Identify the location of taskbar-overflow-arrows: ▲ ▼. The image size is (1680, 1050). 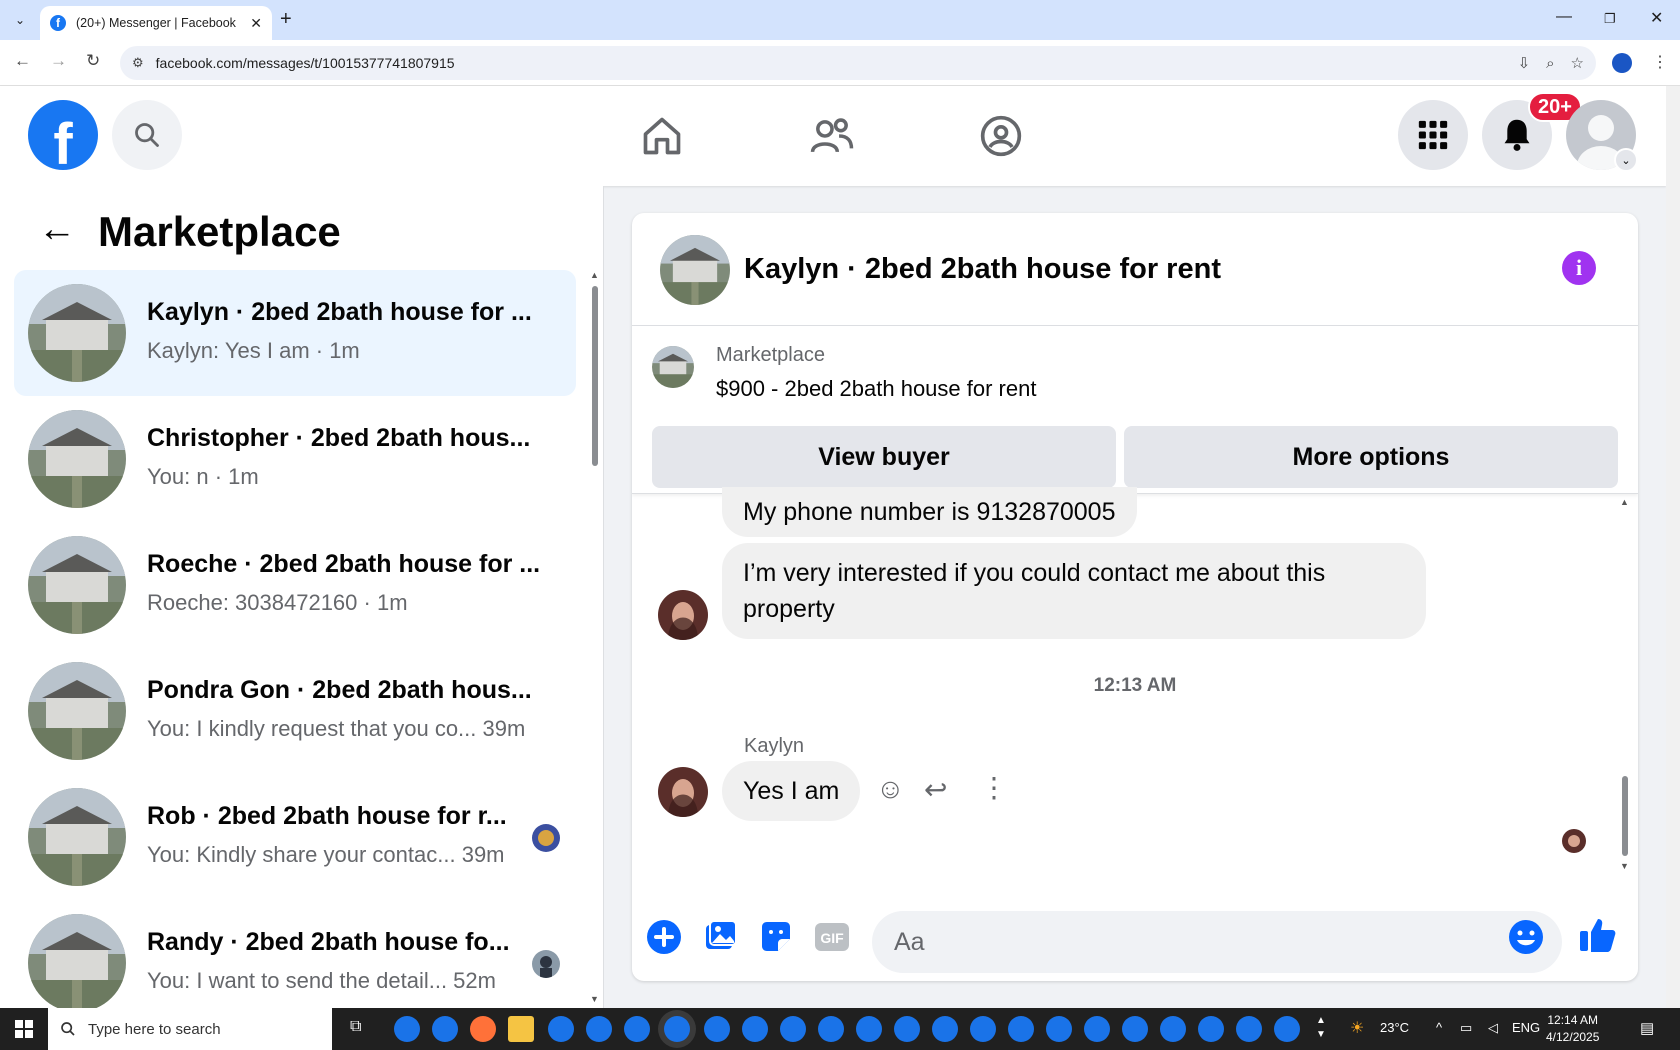
(1321, 1028).